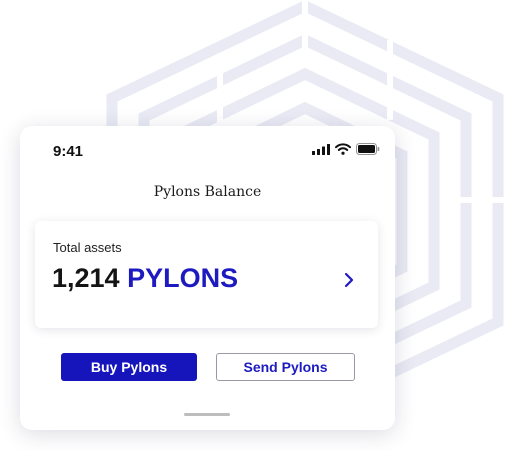 This screenshot has height=451, width=515. What do you see at coordinates (368, 149) in the screenshot?
I see `battery-icon` at bounding box center [368, 149].